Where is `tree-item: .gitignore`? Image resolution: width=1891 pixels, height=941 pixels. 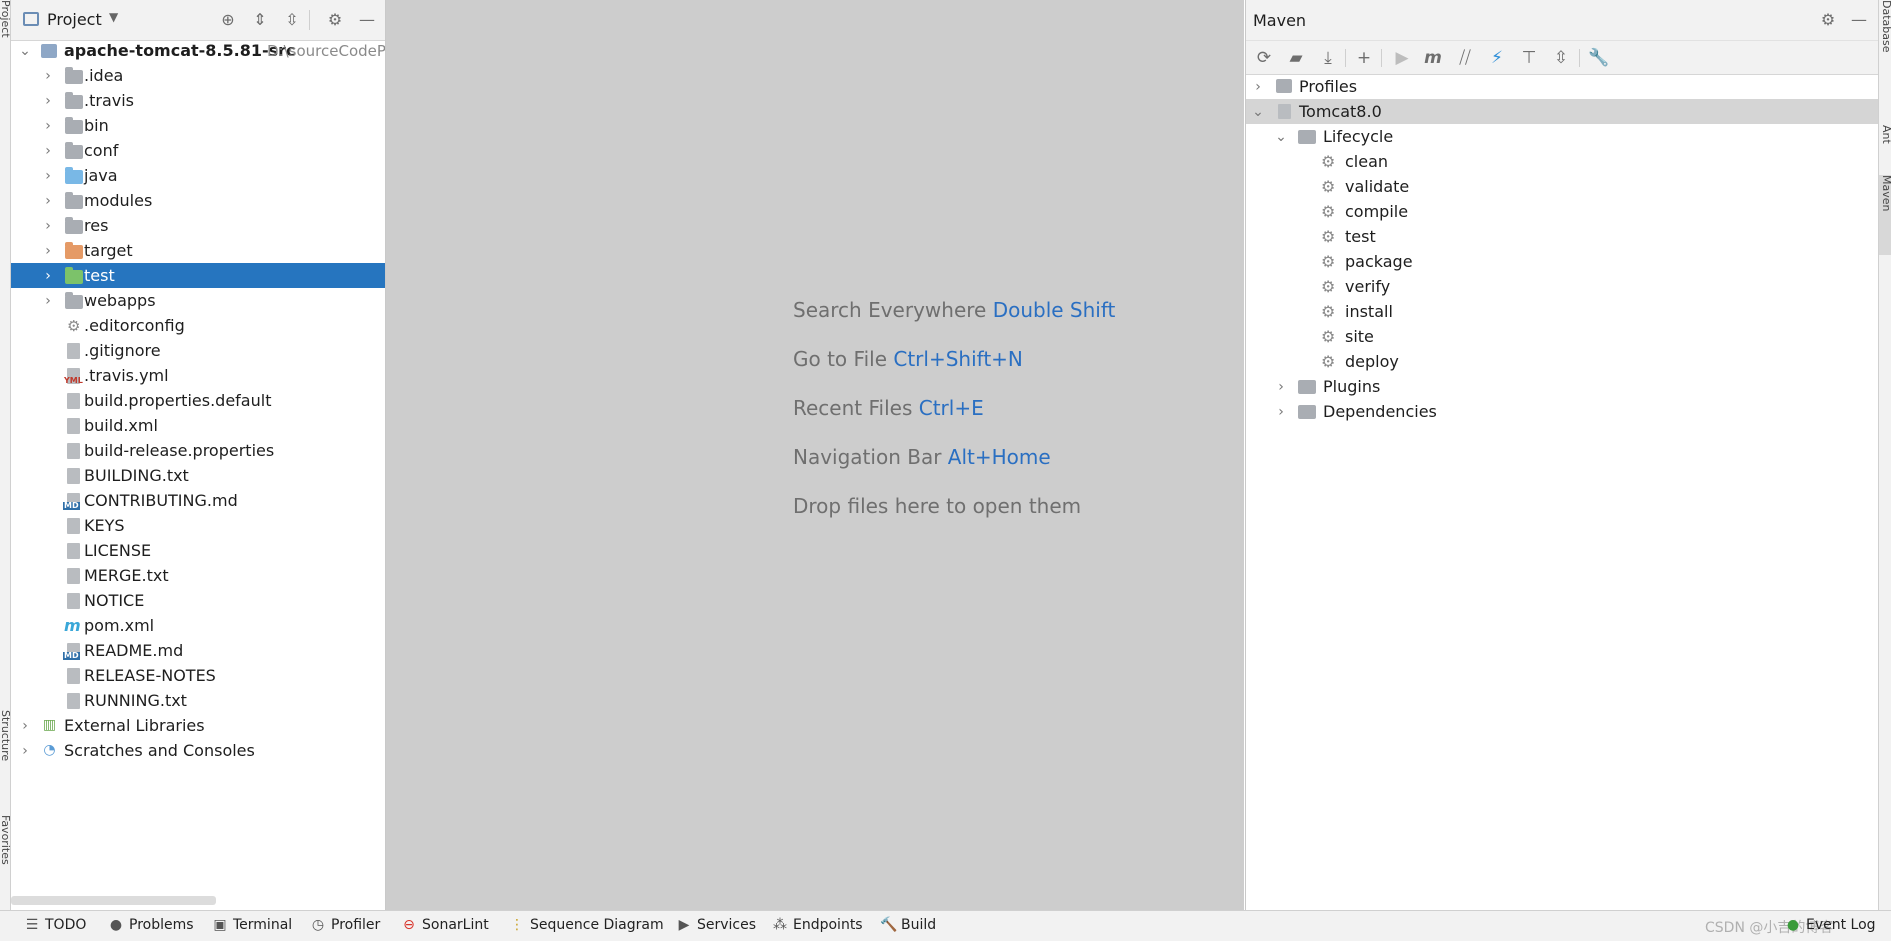
tree-item: .gitignore is located at coordinates (198, 350).